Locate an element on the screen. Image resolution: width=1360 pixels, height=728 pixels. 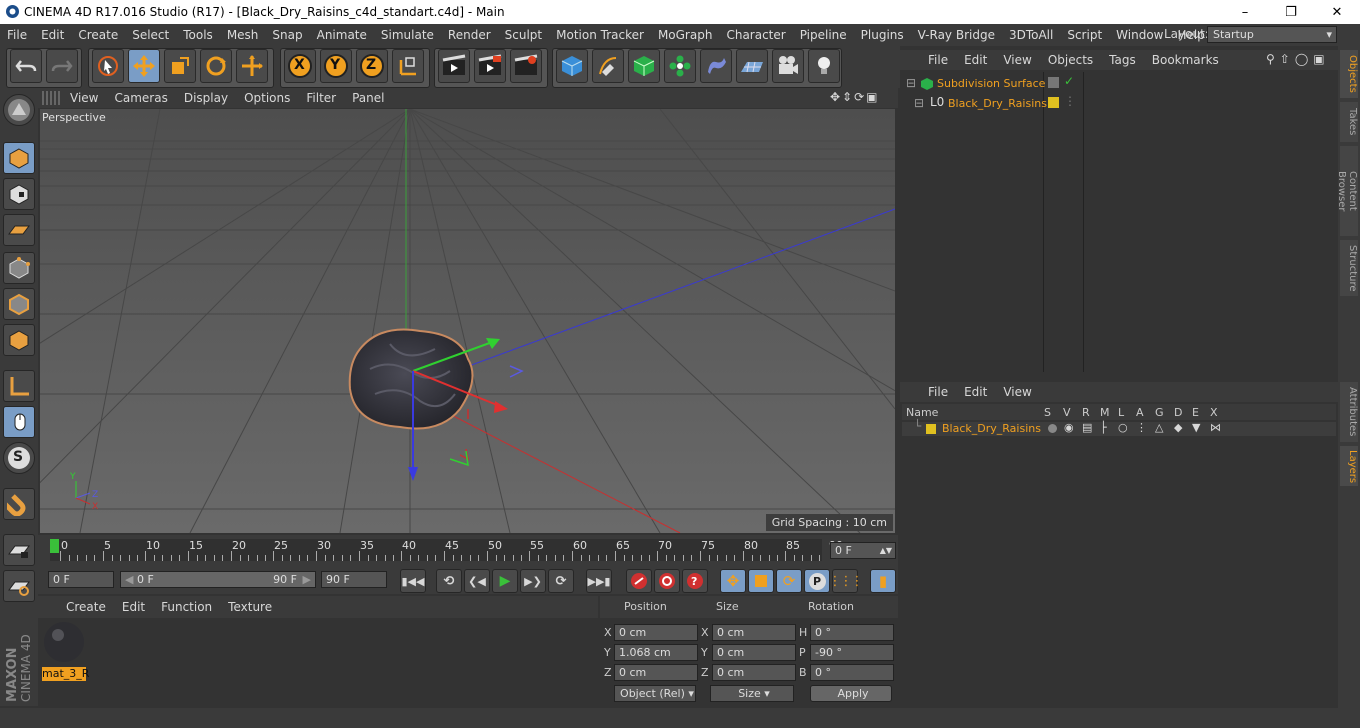
previous-key-button: ⟲ is located at coordinates (449, 581).